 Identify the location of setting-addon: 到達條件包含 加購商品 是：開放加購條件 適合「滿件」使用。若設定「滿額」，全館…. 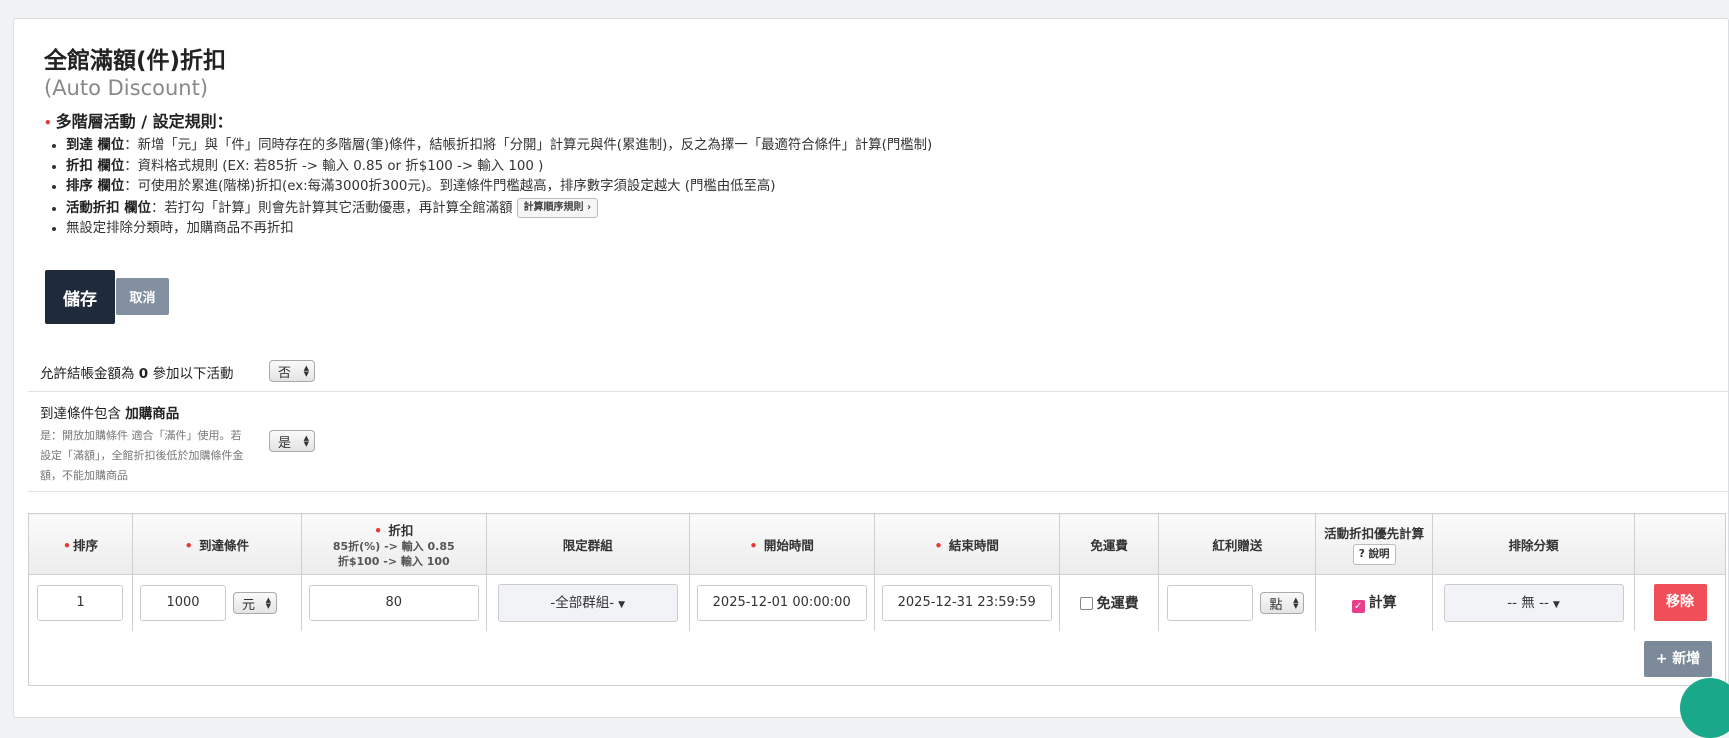
(878, 442).